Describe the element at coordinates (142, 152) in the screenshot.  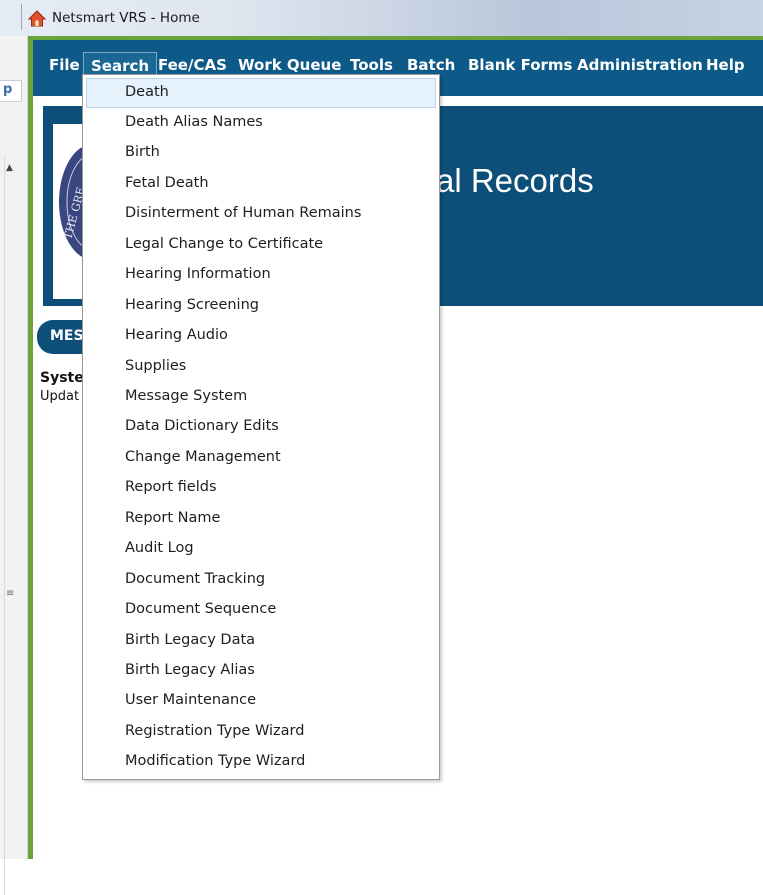
I see `menu-item-label: Birth` at that location.